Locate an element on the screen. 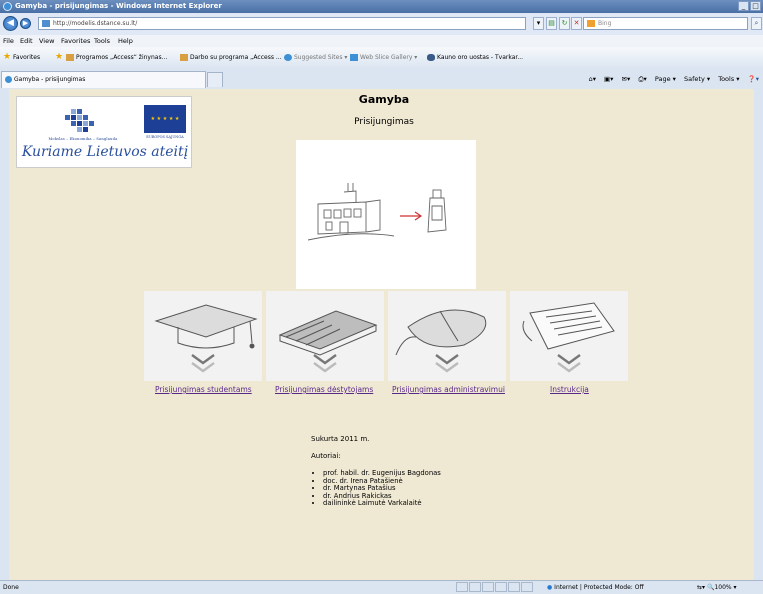 Image resolution: width=763 pixels, height=594 pixels. back-icon: ◀ is located at coordinates (10, 23).